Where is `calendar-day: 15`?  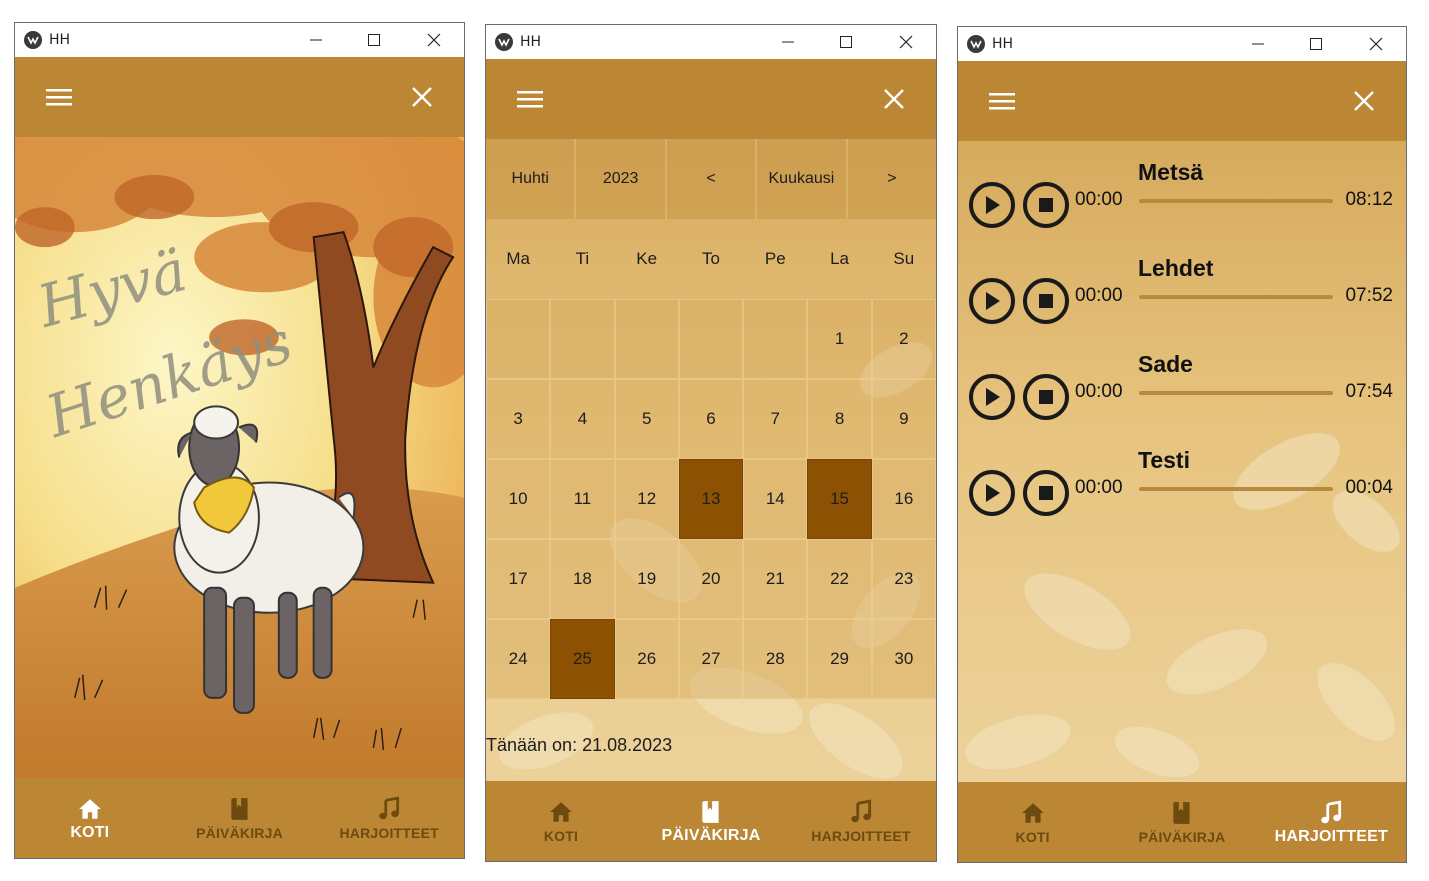 calendar-day: 15 is located at coordinates (839, 499).